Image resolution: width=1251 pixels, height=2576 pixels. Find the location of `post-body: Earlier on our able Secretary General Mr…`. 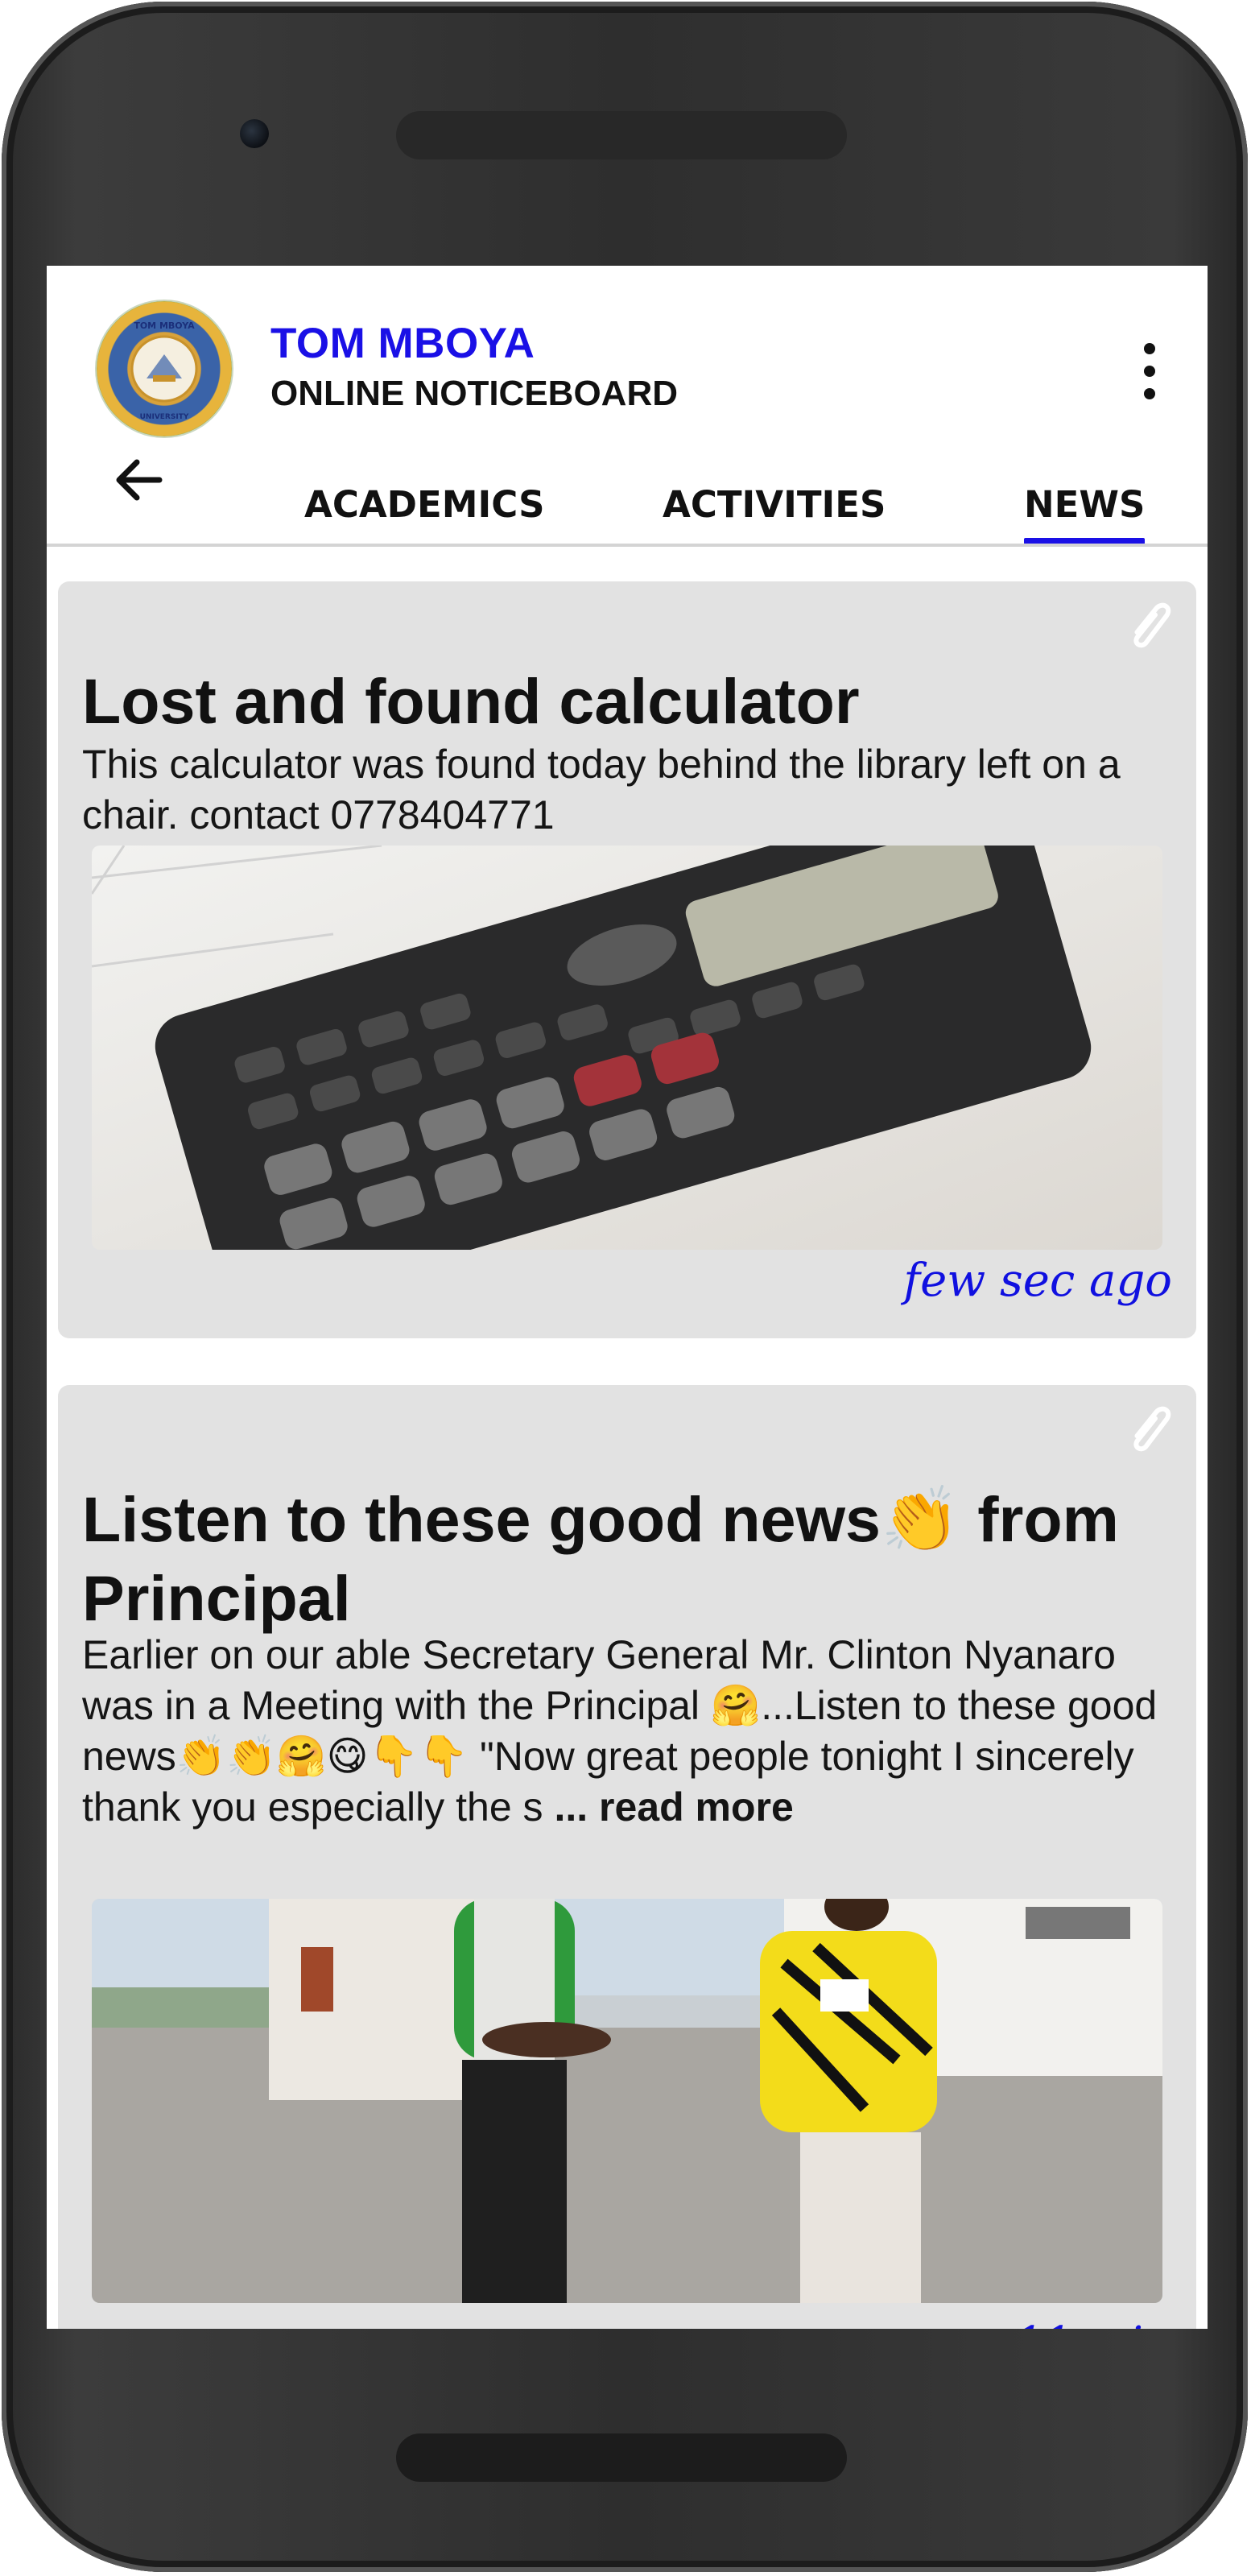

post-body: Earlier on our able Secretary General Mr… is located at coordinates (620, 1731).